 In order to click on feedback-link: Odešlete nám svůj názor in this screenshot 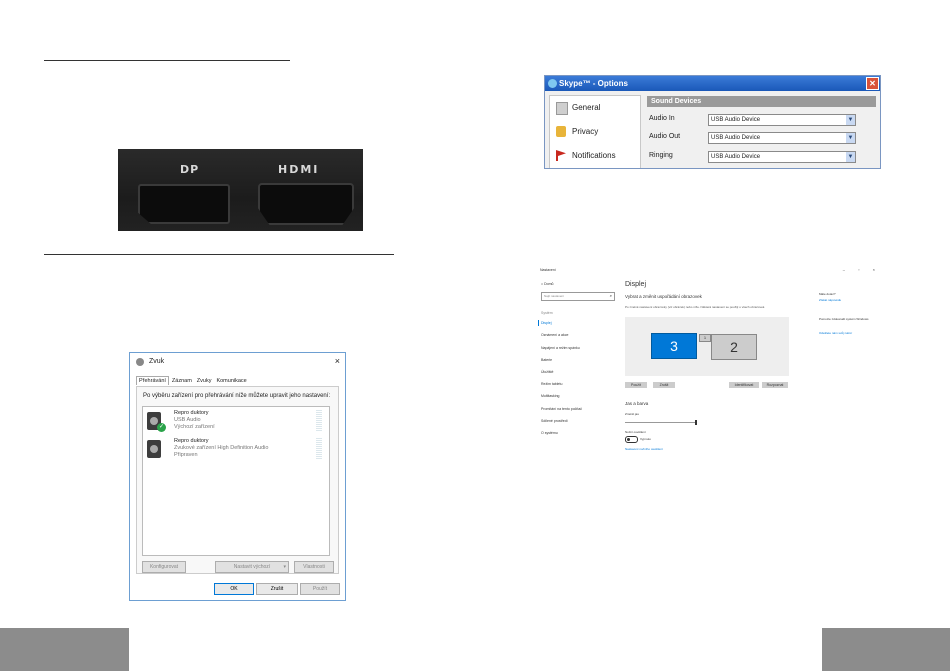, I will do `click(835, 333)`.